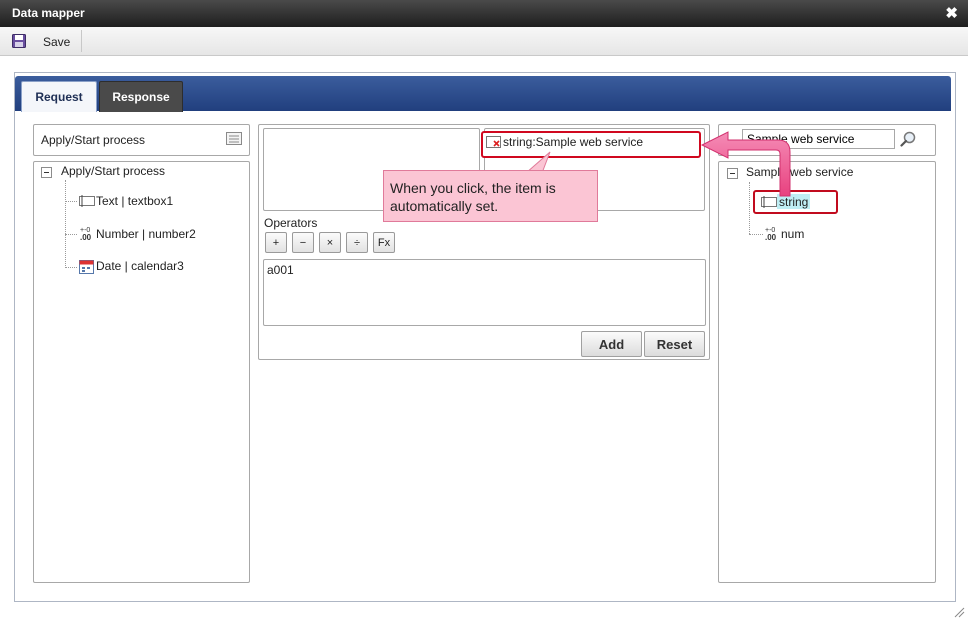  Describe the element at coordinates (280, 270) in the screenshot. I see `expression-text: a001` at that location.